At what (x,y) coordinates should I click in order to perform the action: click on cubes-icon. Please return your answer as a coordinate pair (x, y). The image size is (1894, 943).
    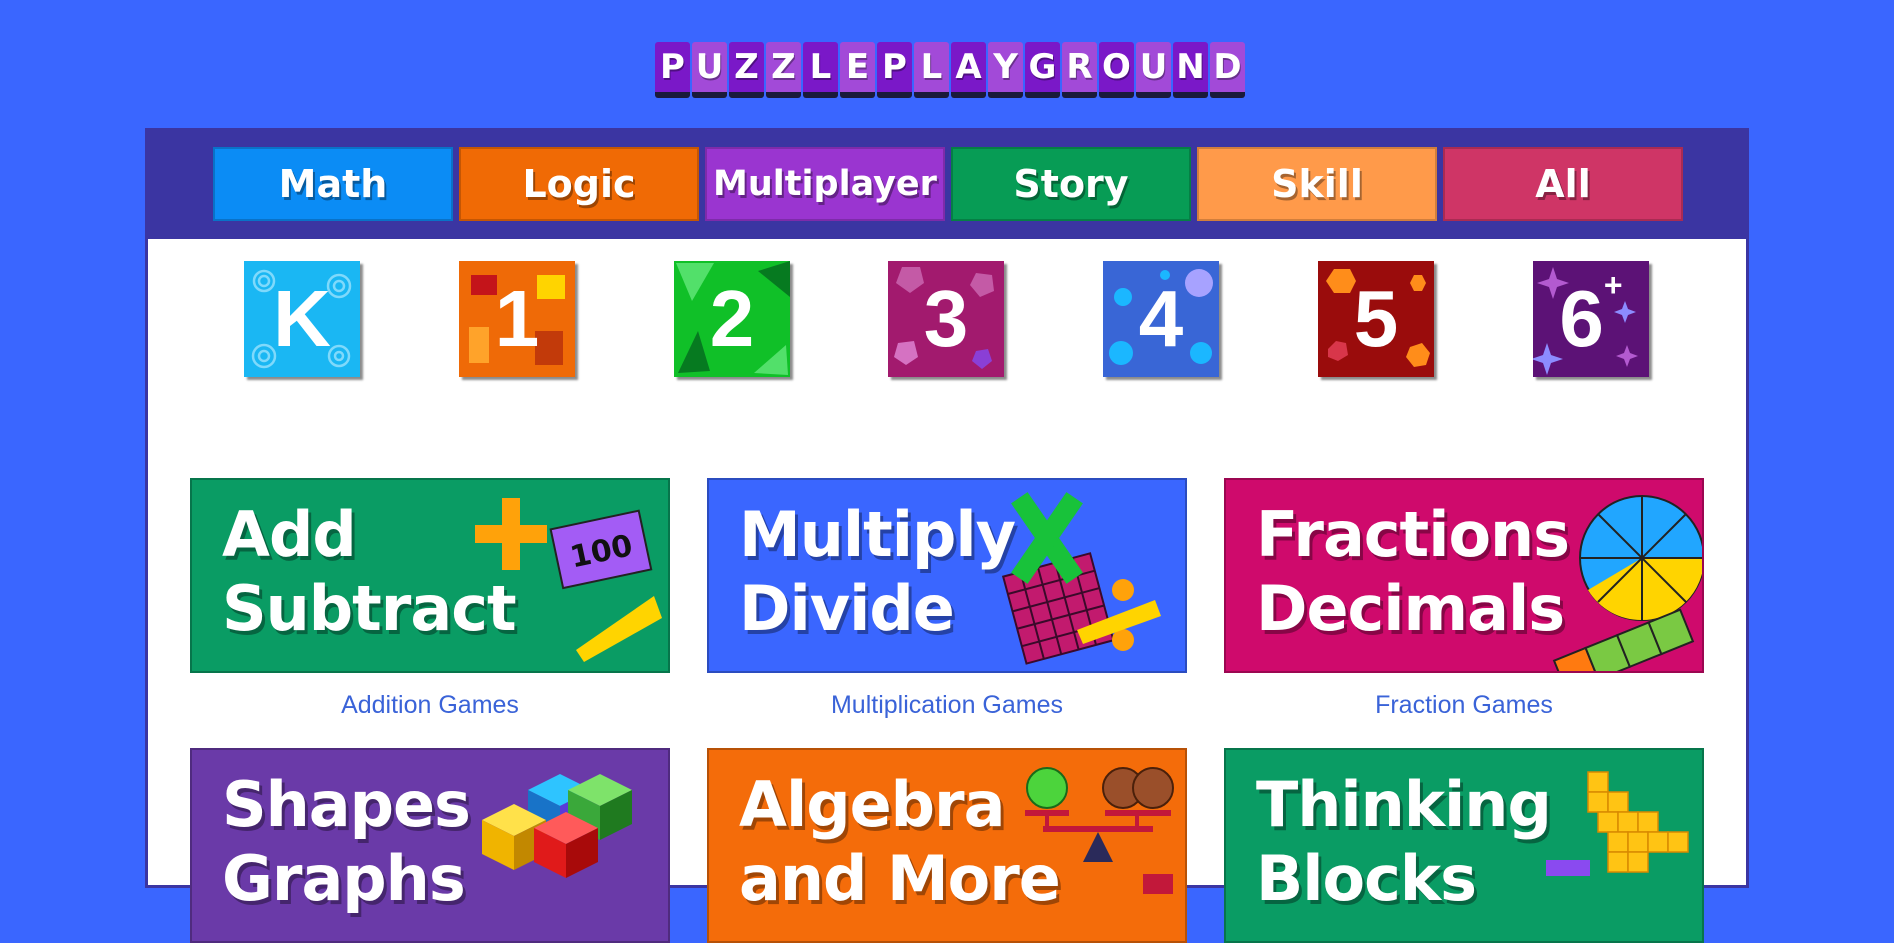
    Looking at the image, I should click on (557, 826).